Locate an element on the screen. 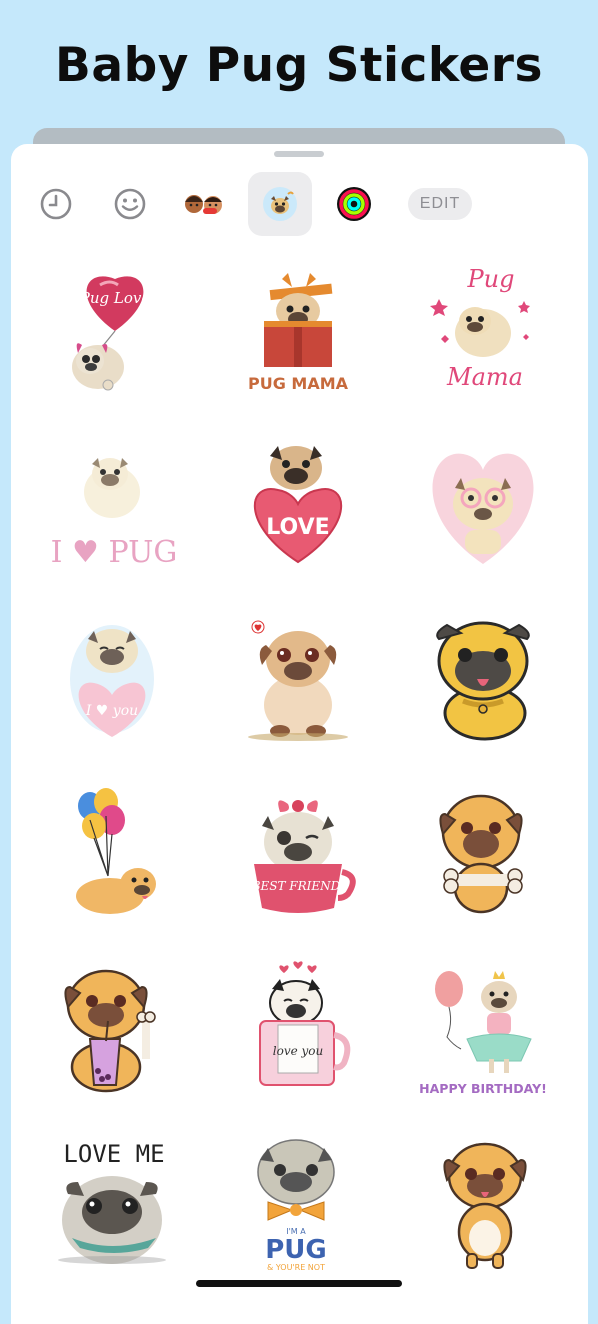 This screenshot has height=1324, width=598. pug-balloons-sticker is located at coordinates (116, 851).